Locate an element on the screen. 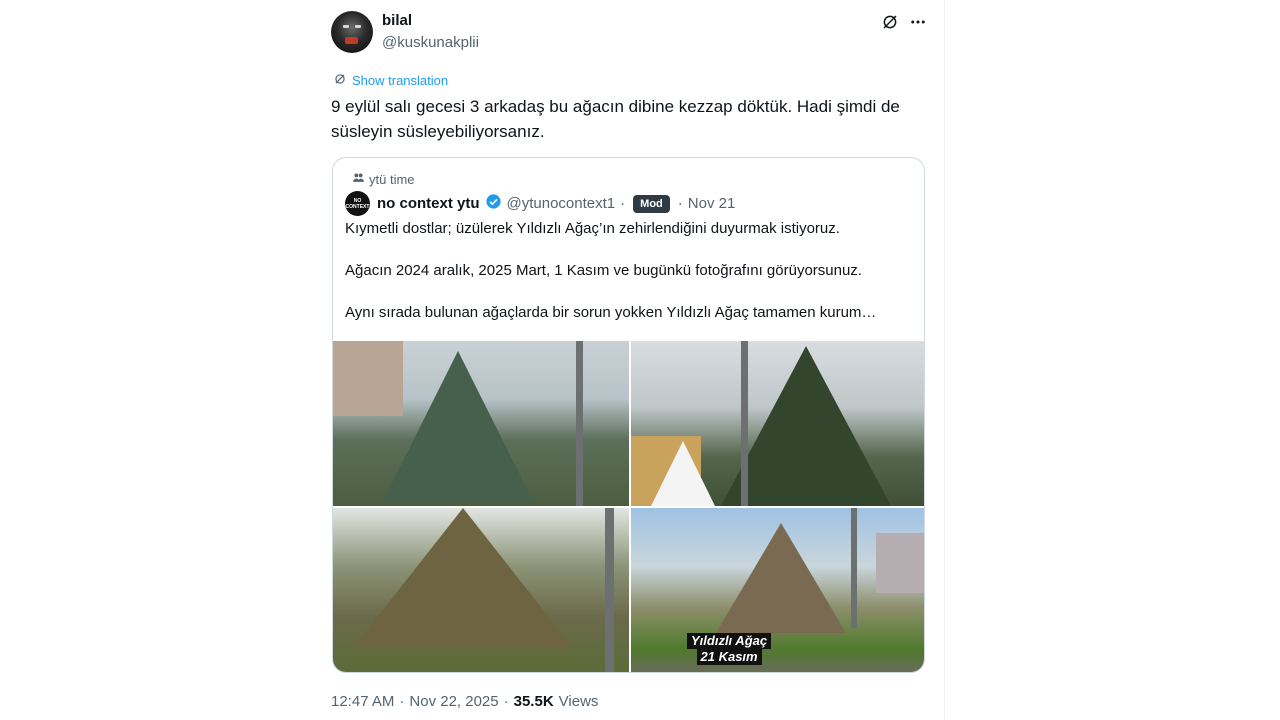 Image resolution: width=1280 pixels, height=720 pixels. photo-tree-today: Yıldızlı Ağaç 21 Kasım is located at coordinates (777, 590).